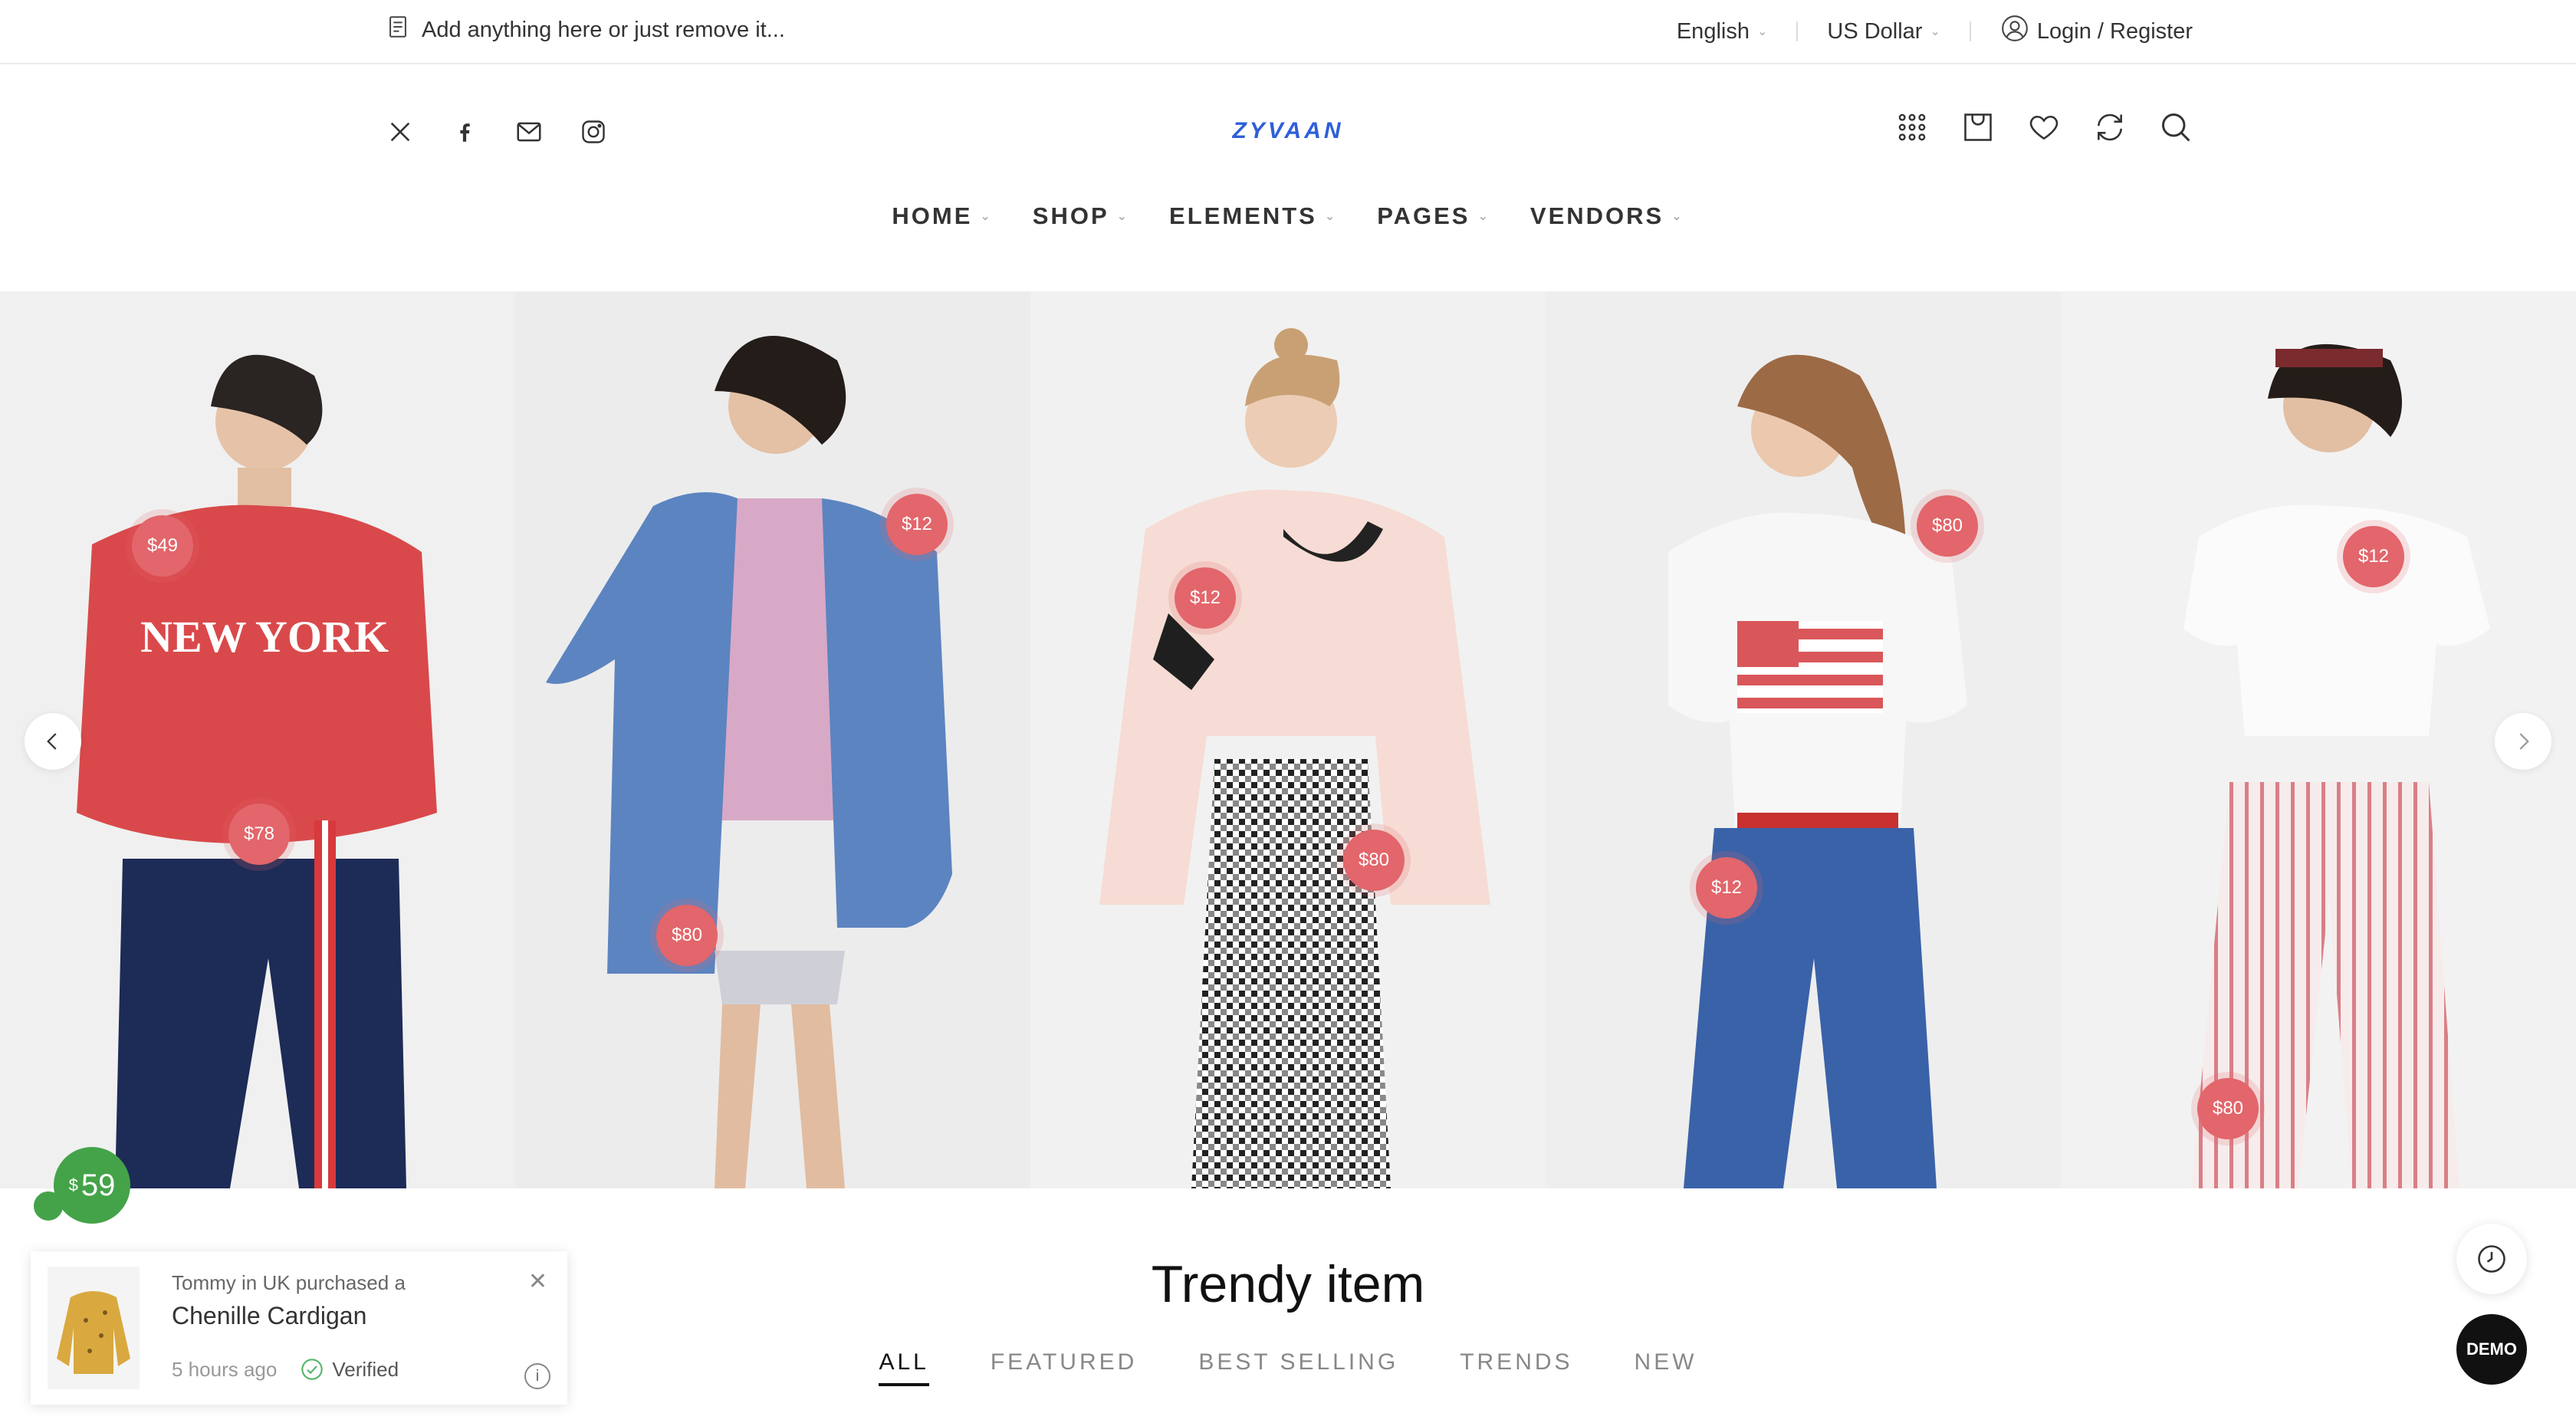  I want to click on price-badge: $ 59, so click(92, 1185).